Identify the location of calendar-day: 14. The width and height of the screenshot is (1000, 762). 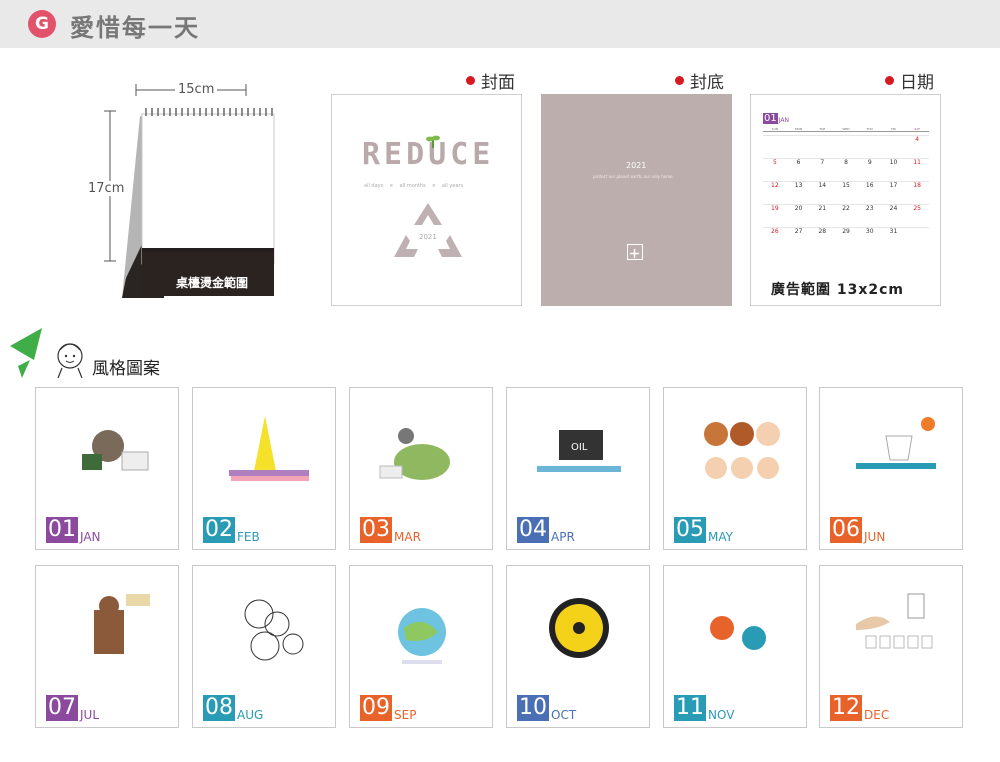
(822, 185).